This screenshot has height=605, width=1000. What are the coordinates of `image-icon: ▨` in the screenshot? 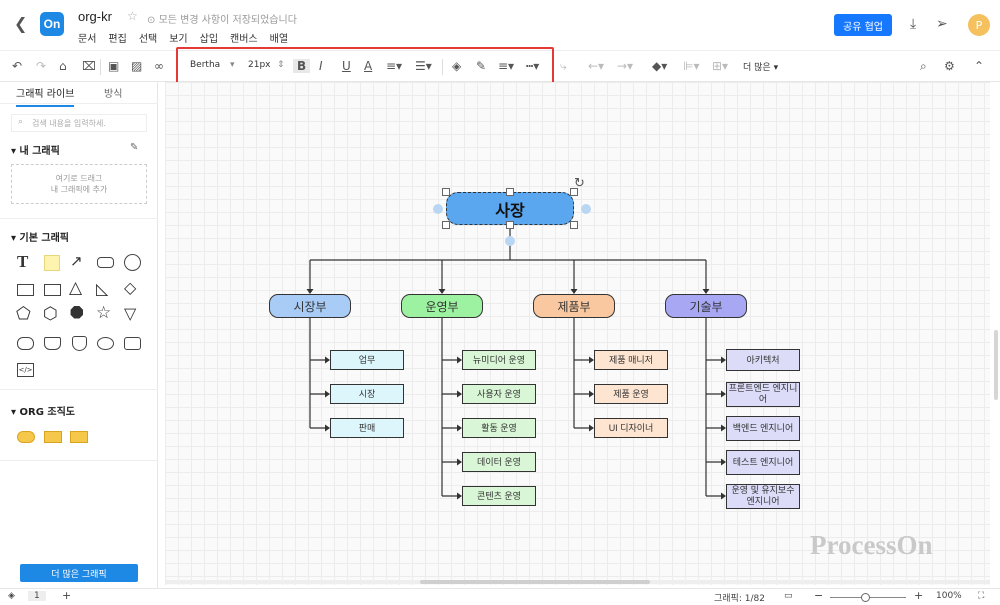 It's located at (136, 66).